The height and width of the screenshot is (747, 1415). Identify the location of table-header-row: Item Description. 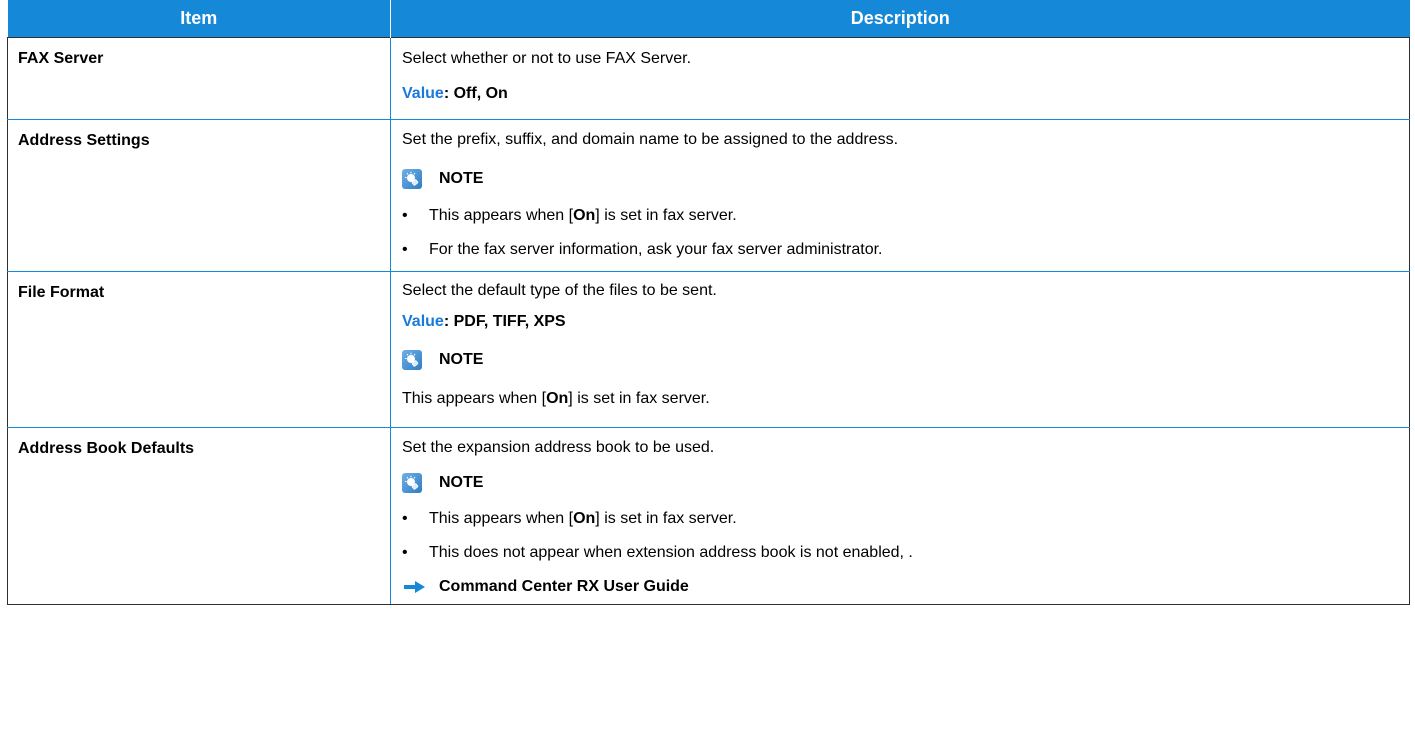
(708, 19).